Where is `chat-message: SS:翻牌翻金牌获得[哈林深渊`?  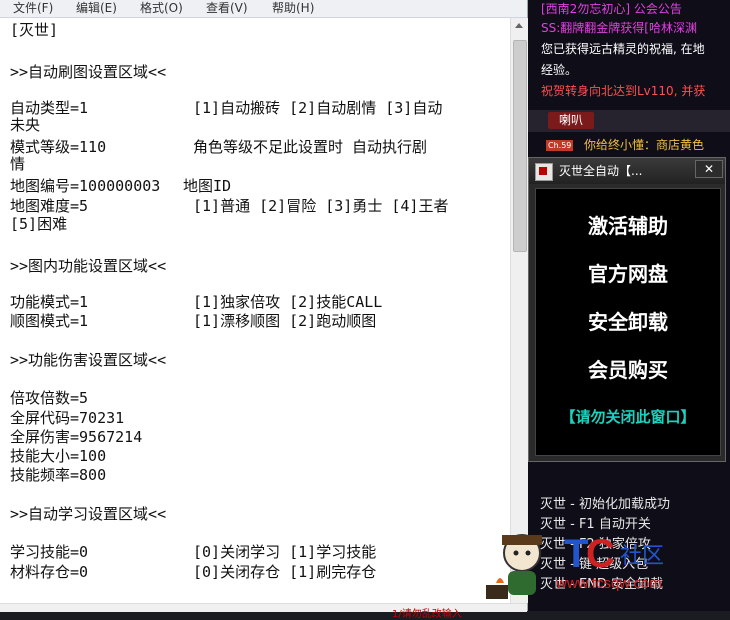
chat-message: SS:翻牌翻金牌获得[哈林深渊 is located at coordinates (619, 28).